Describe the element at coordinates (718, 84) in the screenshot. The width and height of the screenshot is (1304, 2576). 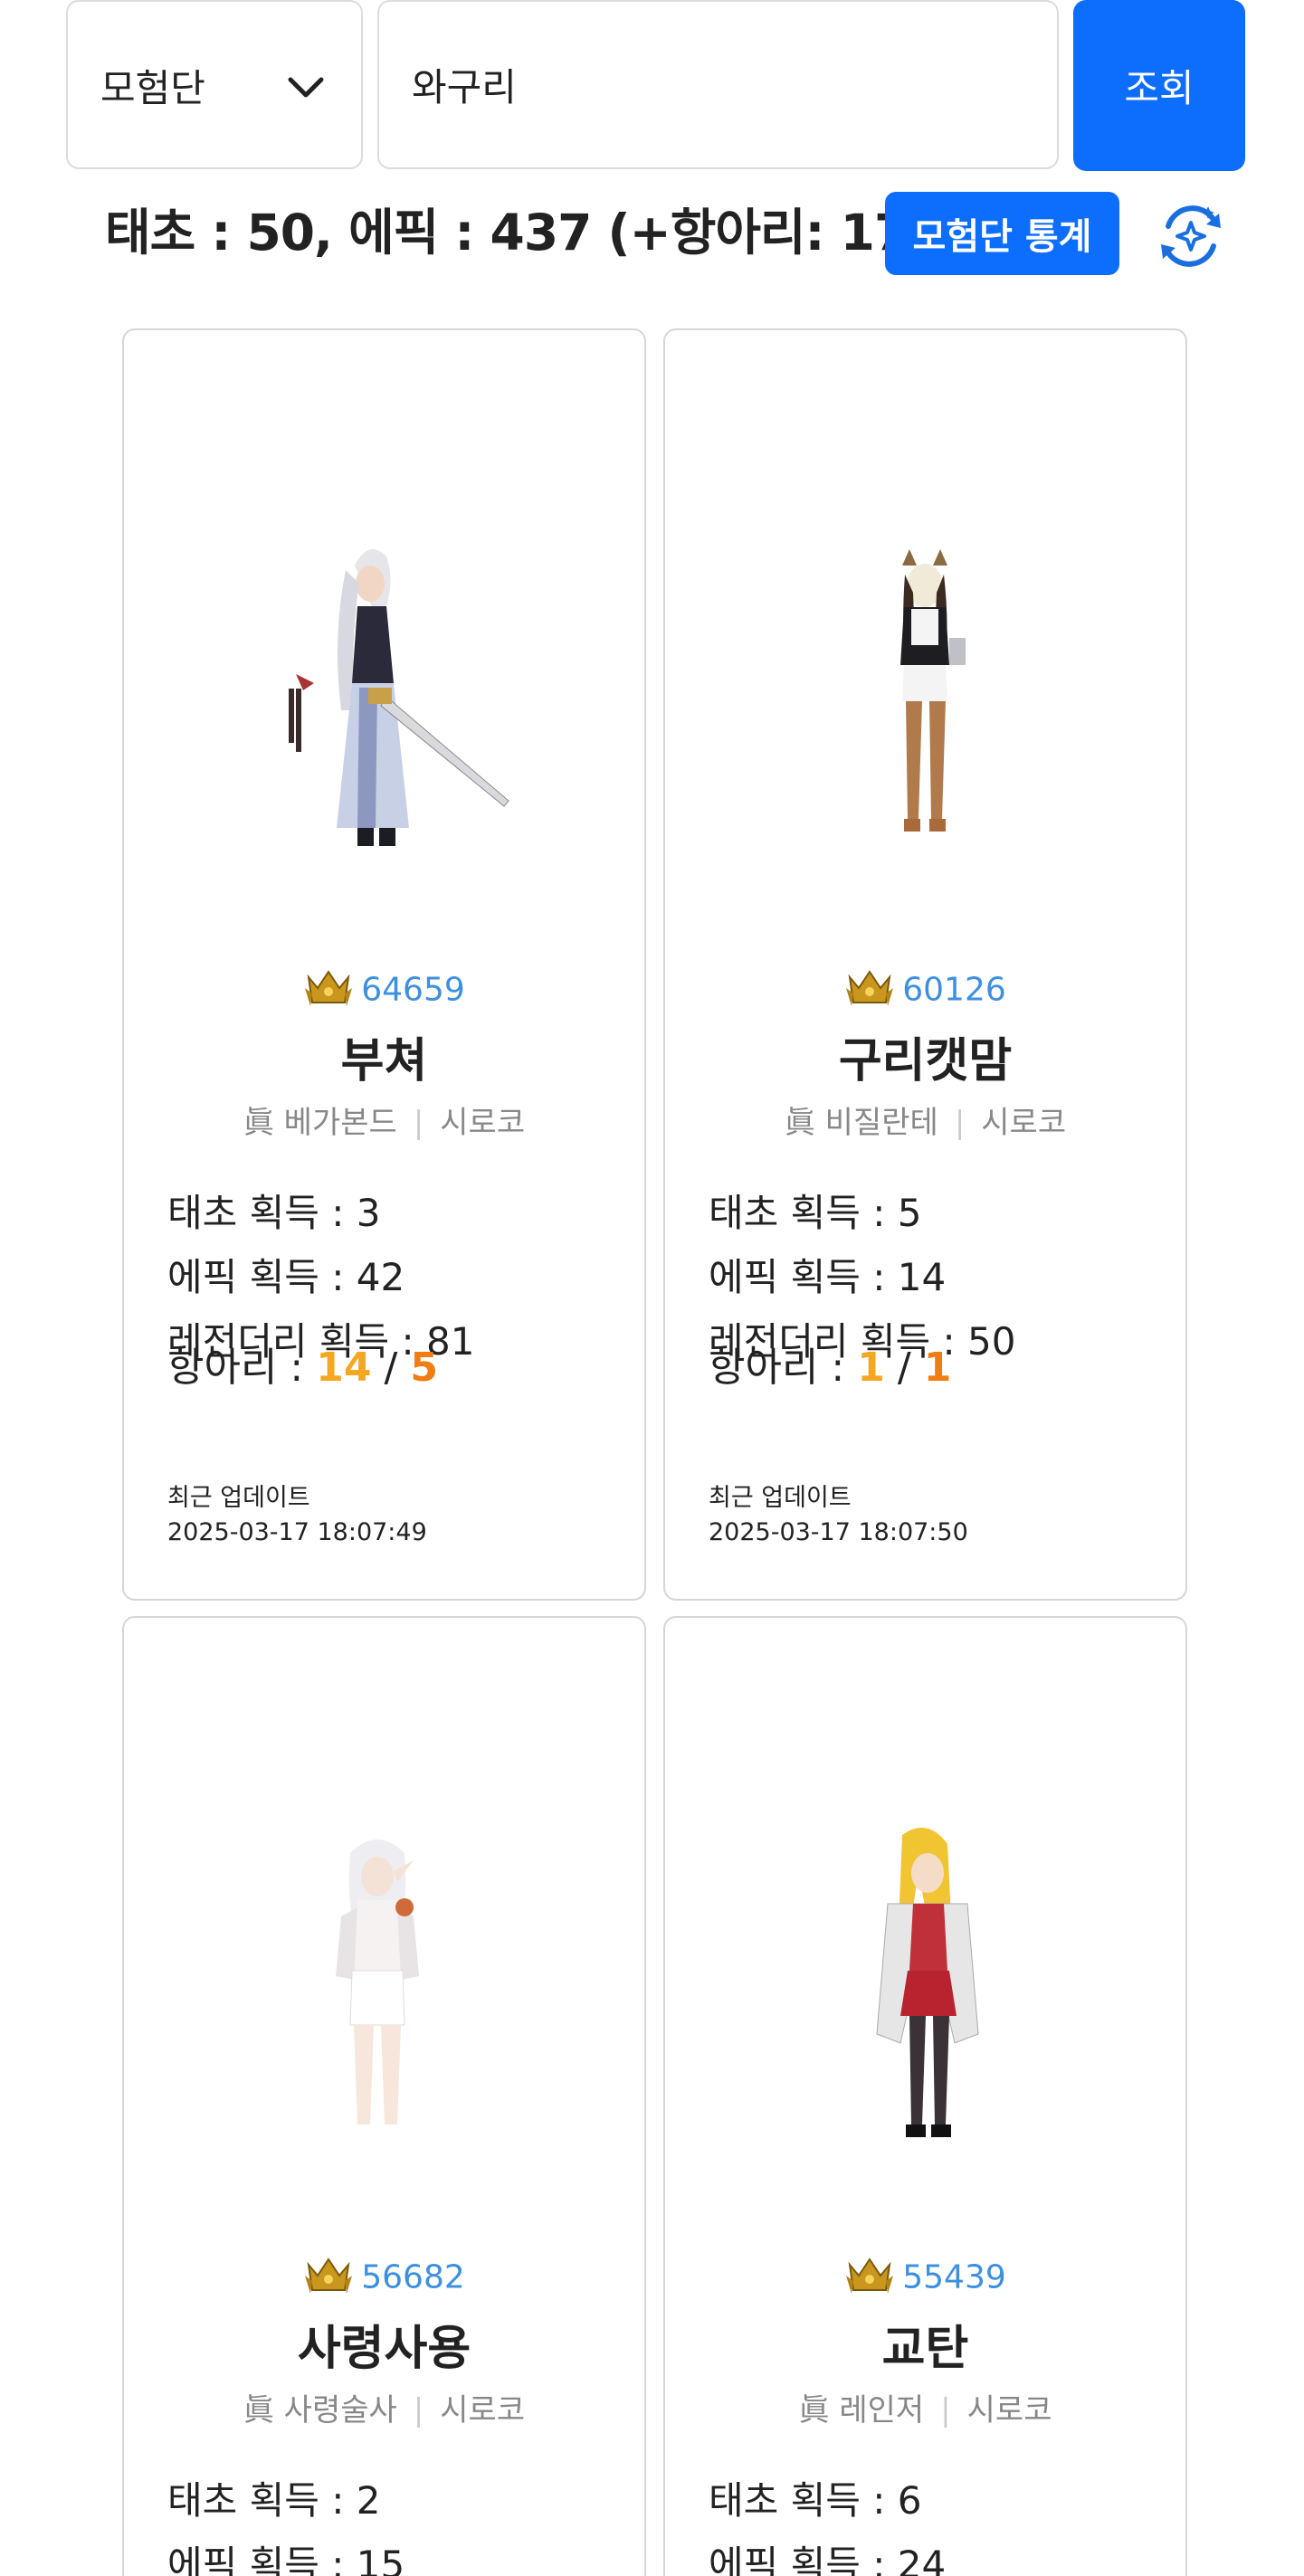
I see `search-input` at that location.